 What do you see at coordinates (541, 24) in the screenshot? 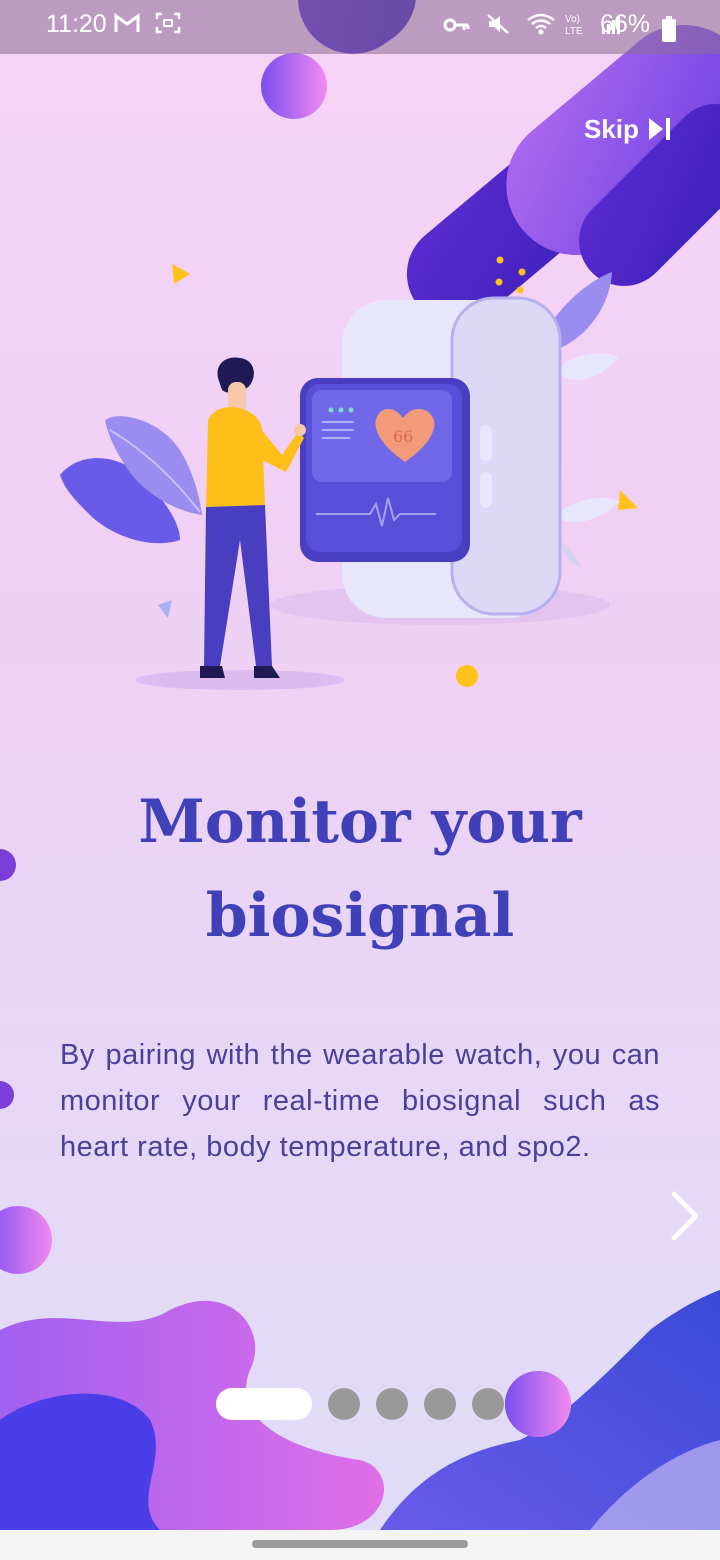
I see `wifi-icon` at bounding box center [541, 24].